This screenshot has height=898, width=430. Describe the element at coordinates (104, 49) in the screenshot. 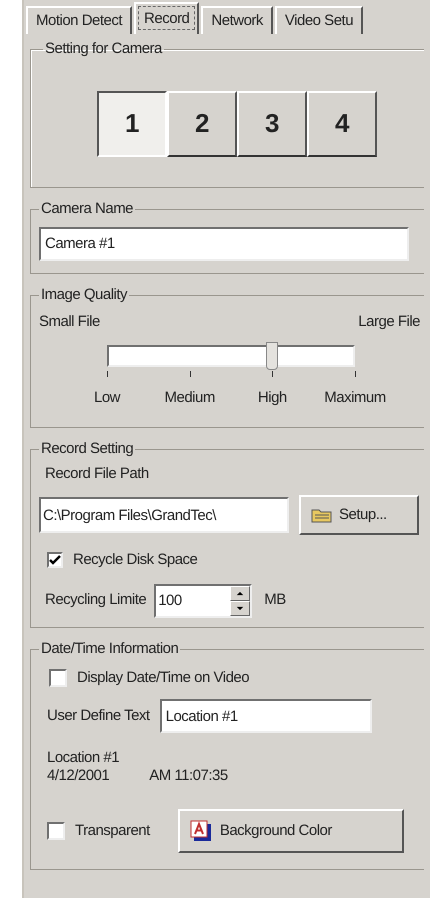

I see `group-title: Setting for Camera` at that location.